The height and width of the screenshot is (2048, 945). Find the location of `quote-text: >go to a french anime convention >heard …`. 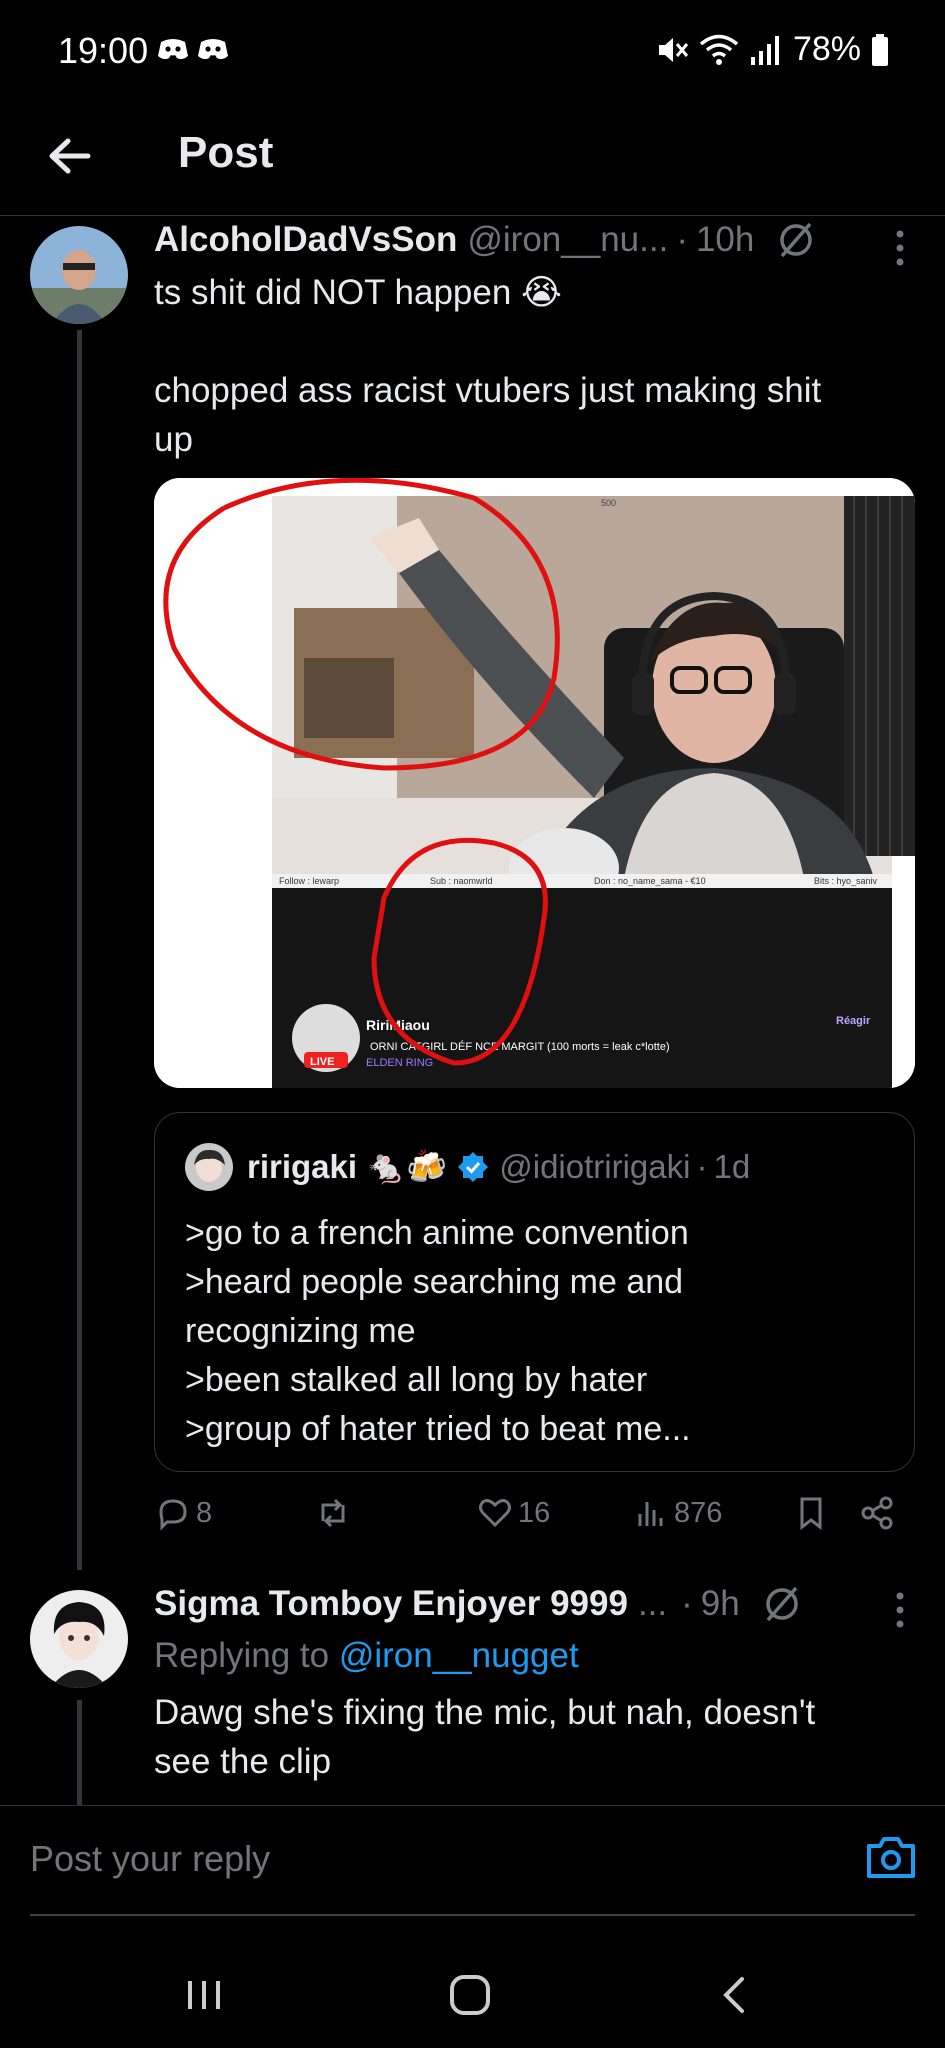

quote-text: >go to a french anime convention >heard … is located at coordinates (438, 1331).